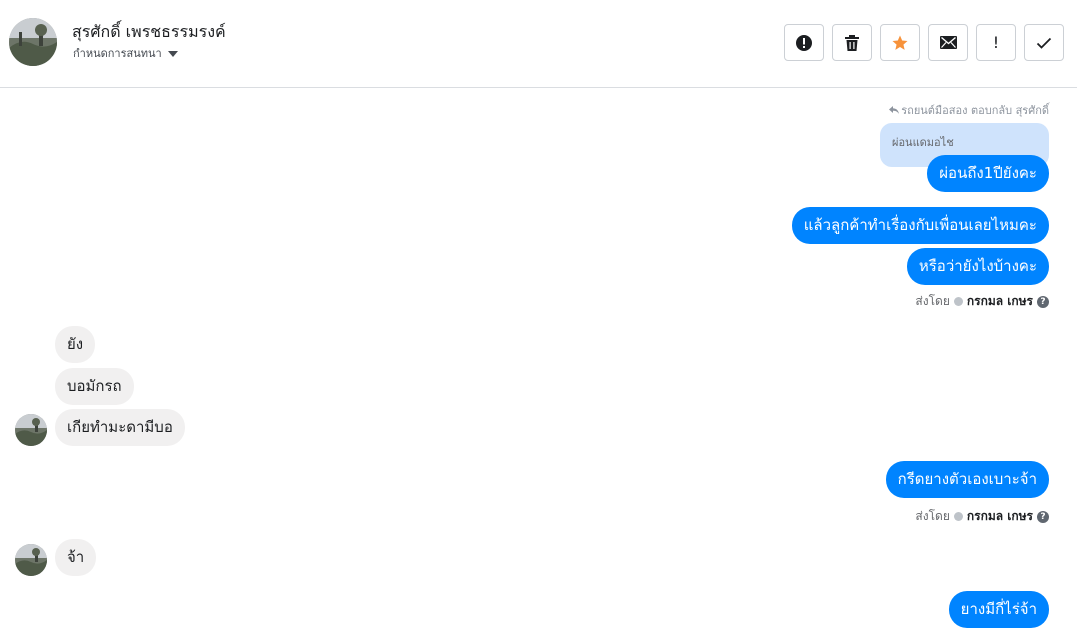 The width and height of the screenshot is (1077, 633). What do you see at coordinates (117, 53) in the screenshot?
I see `assign-label: กำหนดการสนทนา` at bounding box center [117, 53].